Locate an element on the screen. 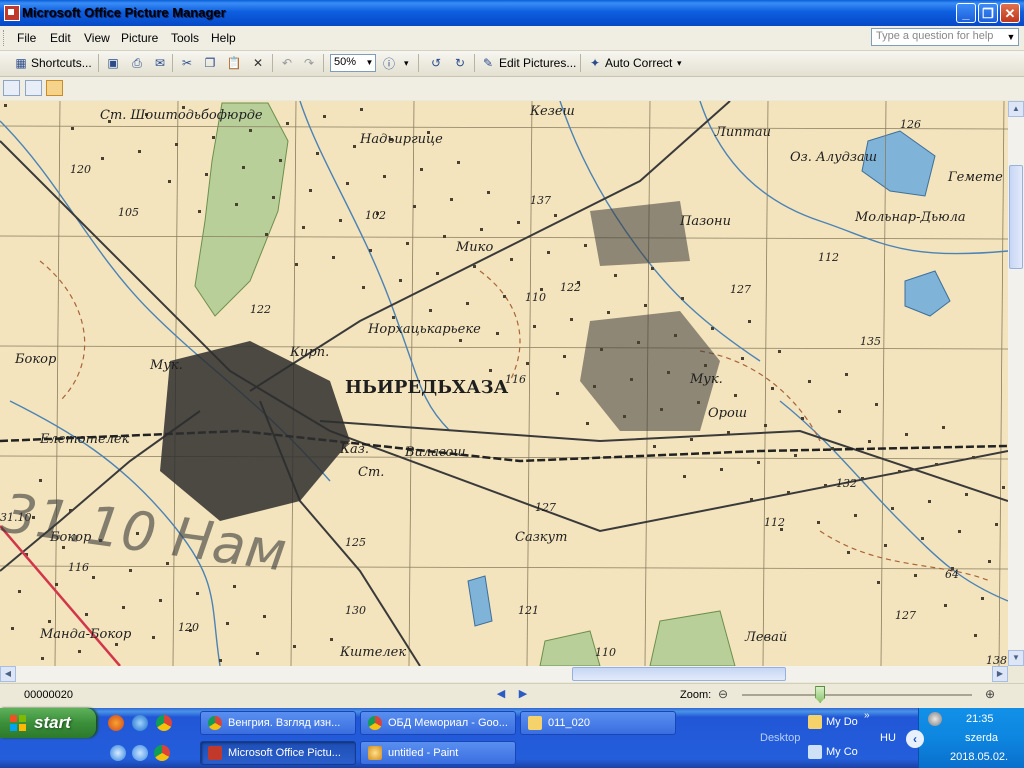 This screenshot has width=1024, height=768. help-search-input: Type a question for help is located at coordinates (945, 37).